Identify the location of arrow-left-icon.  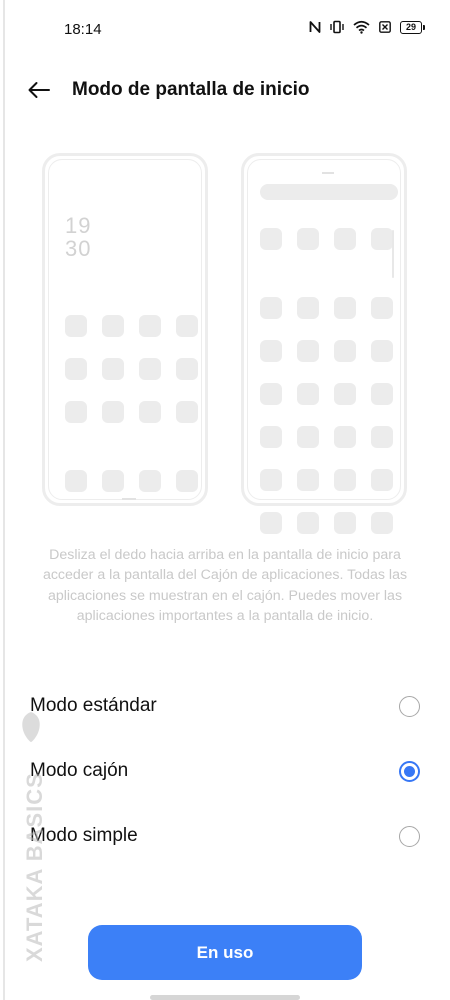
(39, 90).